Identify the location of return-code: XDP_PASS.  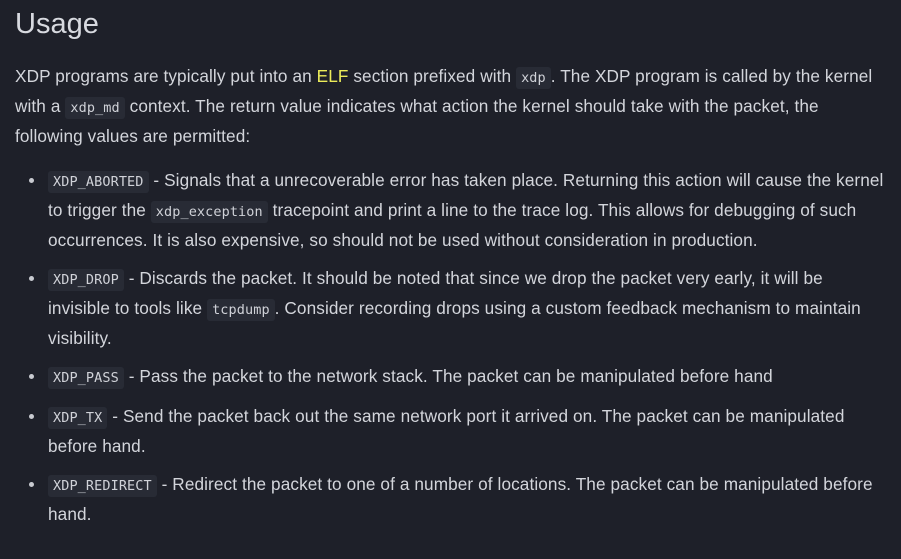
(86, 378).